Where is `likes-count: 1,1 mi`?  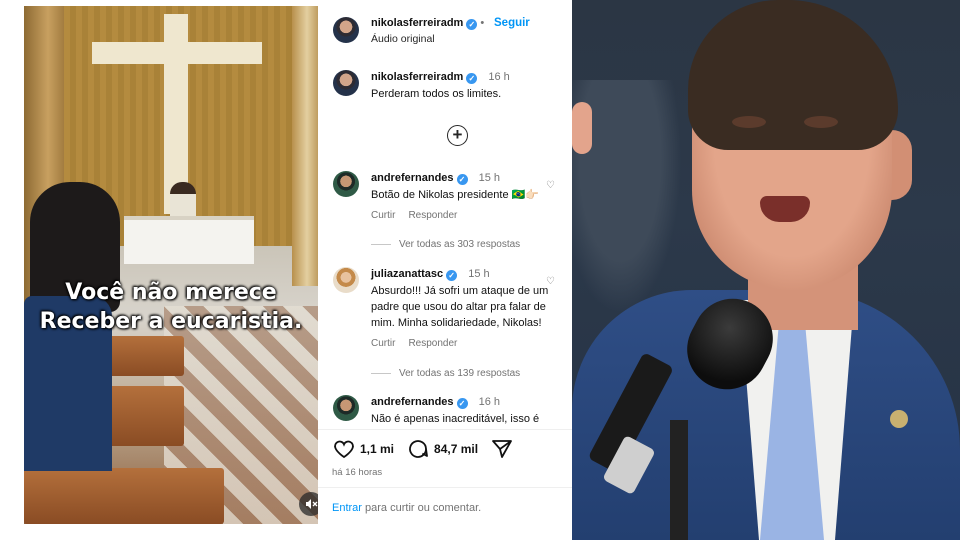
likes-count: 1,1 mi is located at coordinates (377, 449).